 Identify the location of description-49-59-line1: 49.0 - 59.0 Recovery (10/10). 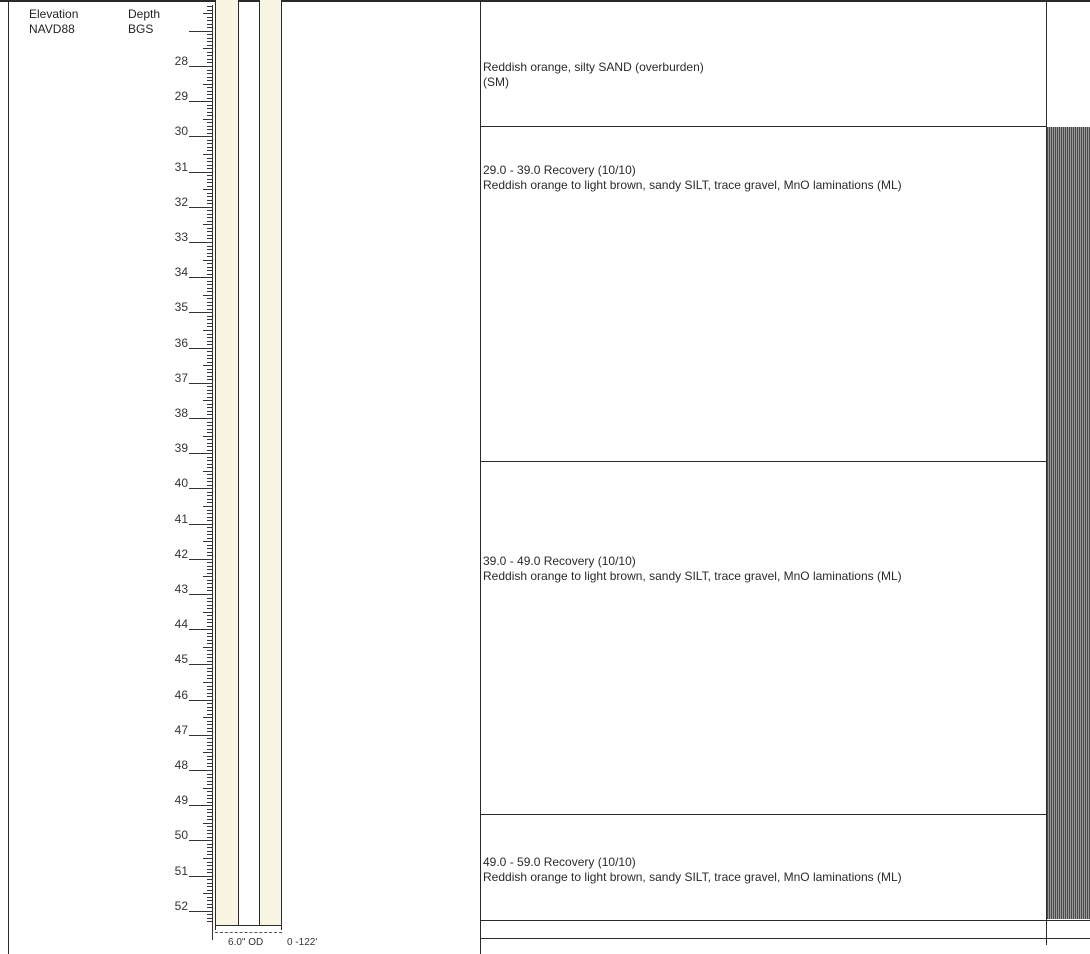
(559, 862).